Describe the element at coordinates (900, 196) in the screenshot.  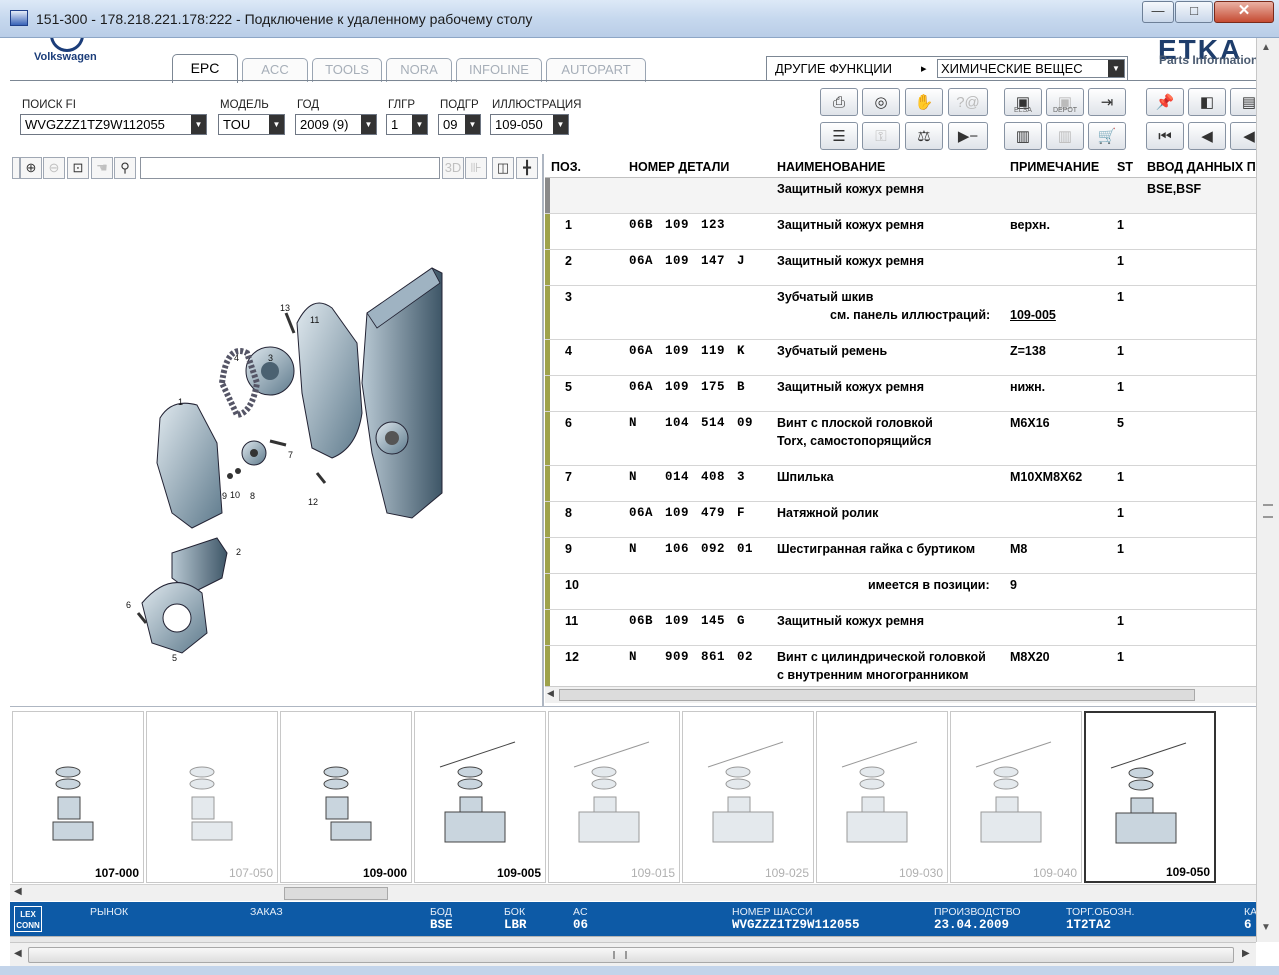
I see `table-row: Защитный кожух ремня BSE,BSF` at that location.